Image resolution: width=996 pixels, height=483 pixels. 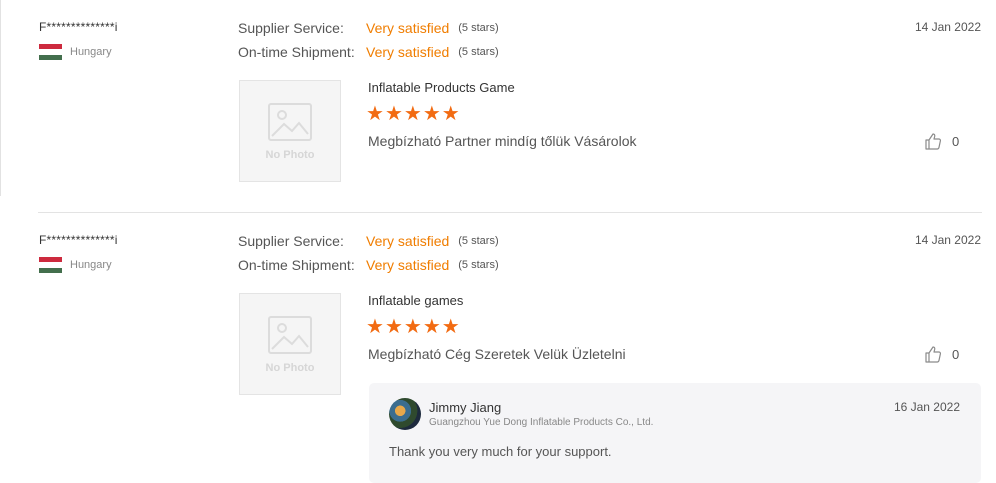 What do you see at coordinates (500, 451) in the screenshot?
I see `reply-text: Thank you very much for your support.` at bounding box center [500, 451].